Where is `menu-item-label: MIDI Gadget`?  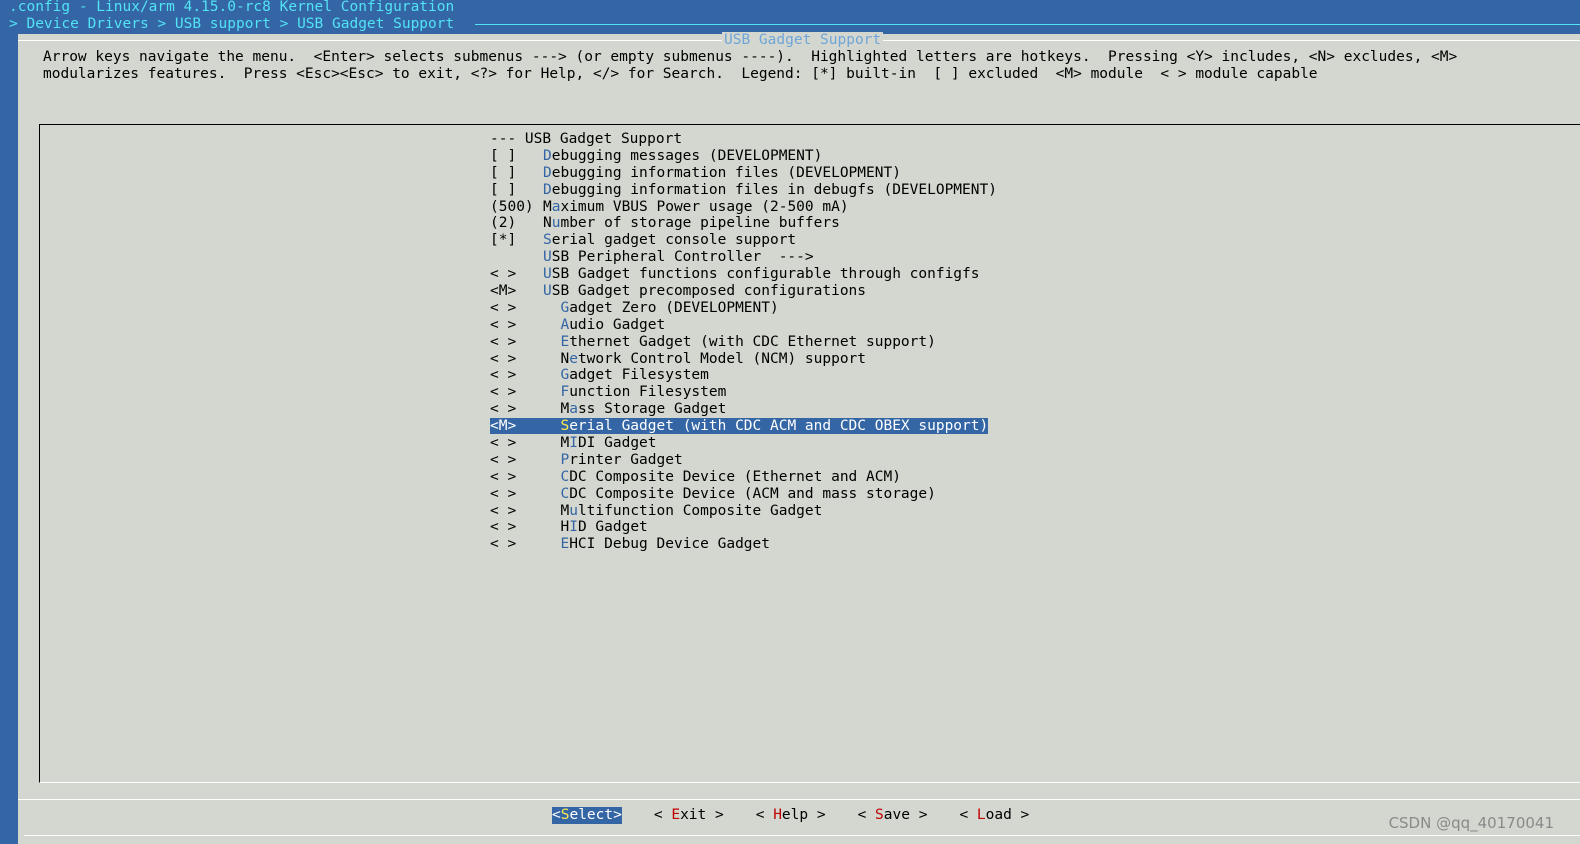 menu-item-label: MIDI Gadget is located at coordinates (600, 443).